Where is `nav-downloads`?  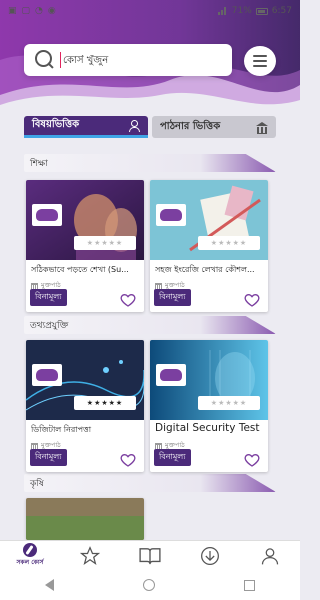
nav-downloads is located at coordinates (210, 556).